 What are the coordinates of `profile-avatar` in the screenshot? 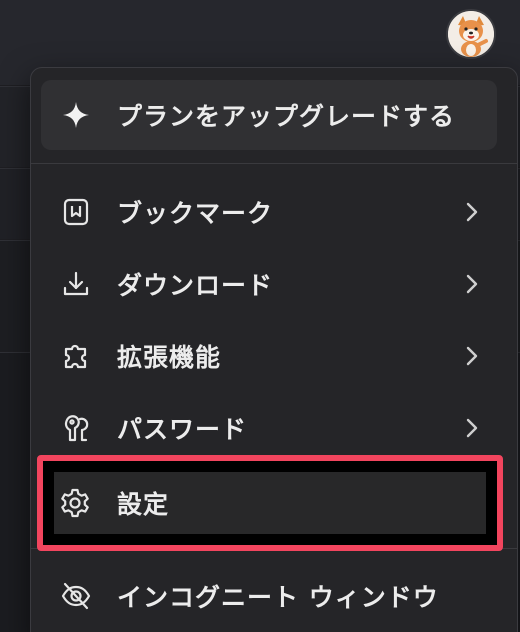 It's located at (471, 34).